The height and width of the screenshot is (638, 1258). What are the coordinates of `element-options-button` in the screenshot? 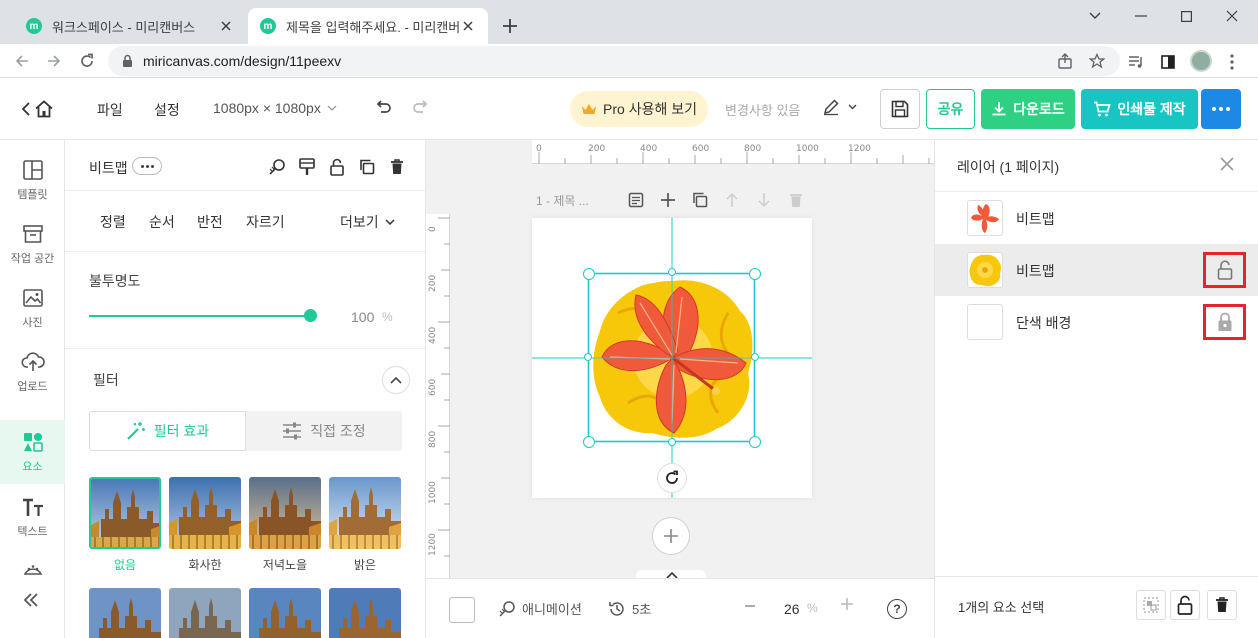 It's located at (147, 166).